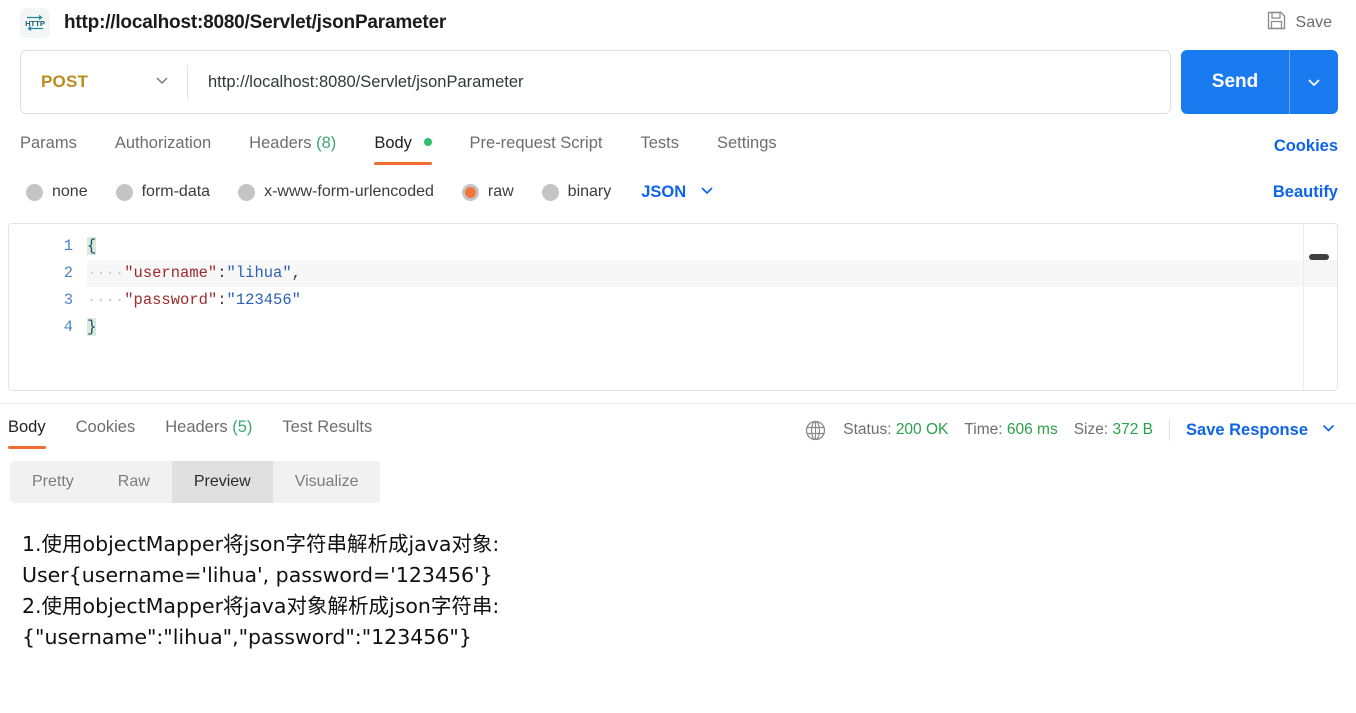  I want to click on view-mode-pretty: Pretty, so click(53, 482).